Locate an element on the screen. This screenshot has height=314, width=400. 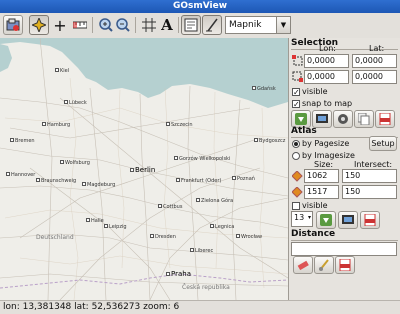
selection-copy-button is located at coordinates (364, 119).